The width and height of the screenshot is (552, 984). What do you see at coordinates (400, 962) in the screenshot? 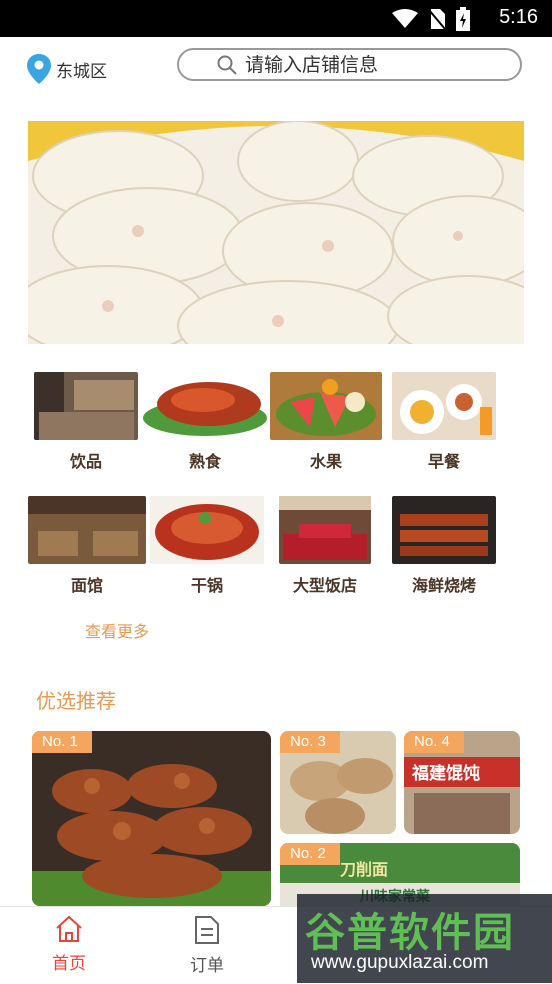
I see `watermark-url: www.gupuxlazai.com` at bounding box center [400, 962].